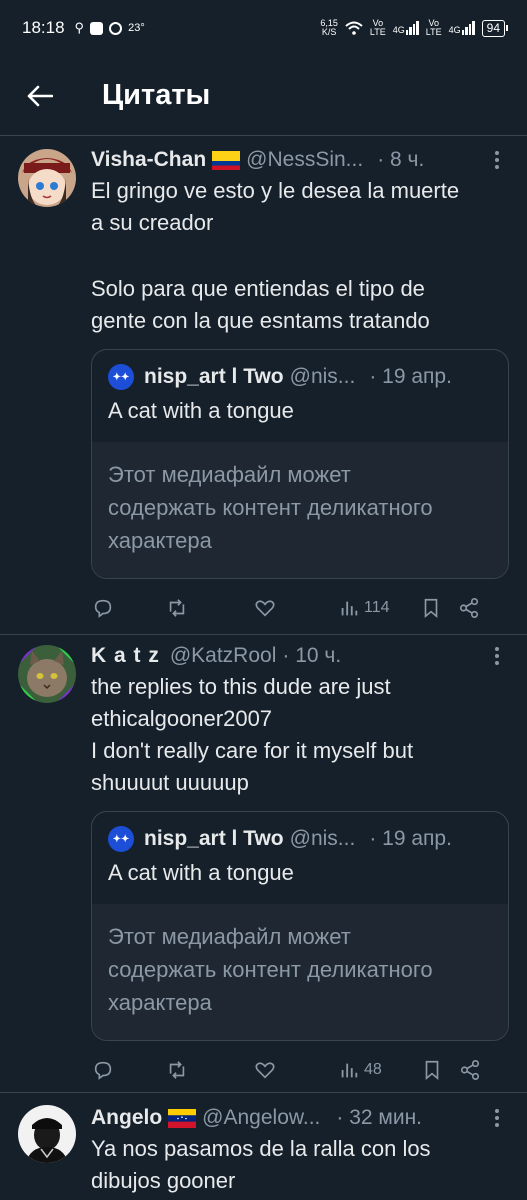  What do you see at coordinates (226, 160) in the screenshot?
I see `colombia-flag-icon` at bounding box center [226, 160].